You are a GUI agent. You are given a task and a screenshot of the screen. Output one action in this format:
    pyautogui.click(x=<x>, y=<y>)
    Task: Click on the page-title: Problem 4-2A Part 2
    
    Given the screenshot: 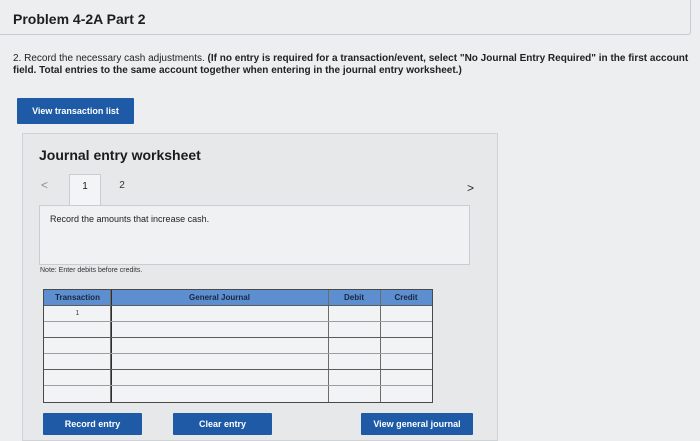 What is the action you would take?
    pyautogui.click(x=79, y=19)
    